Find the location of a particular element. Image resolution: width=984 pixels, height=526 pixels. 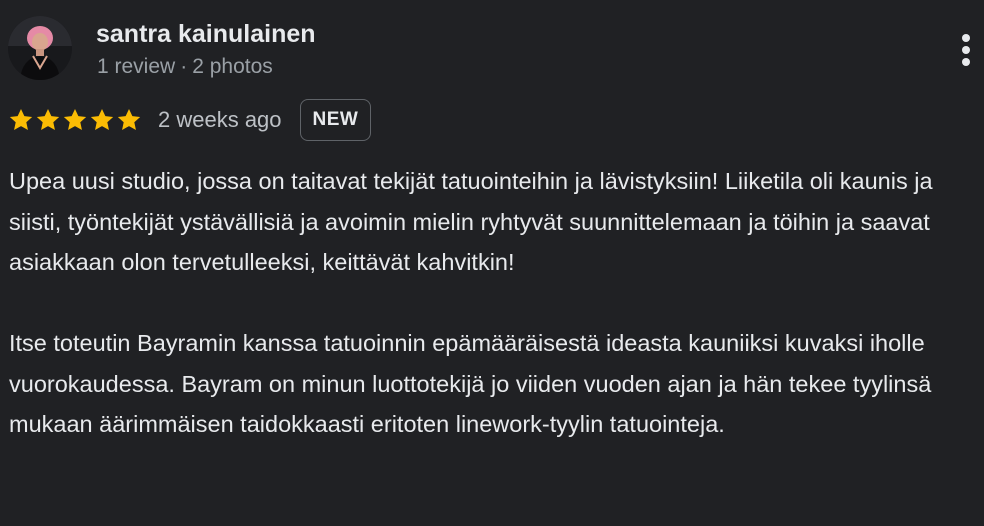

star-rating is located at coordinates (75, 120).